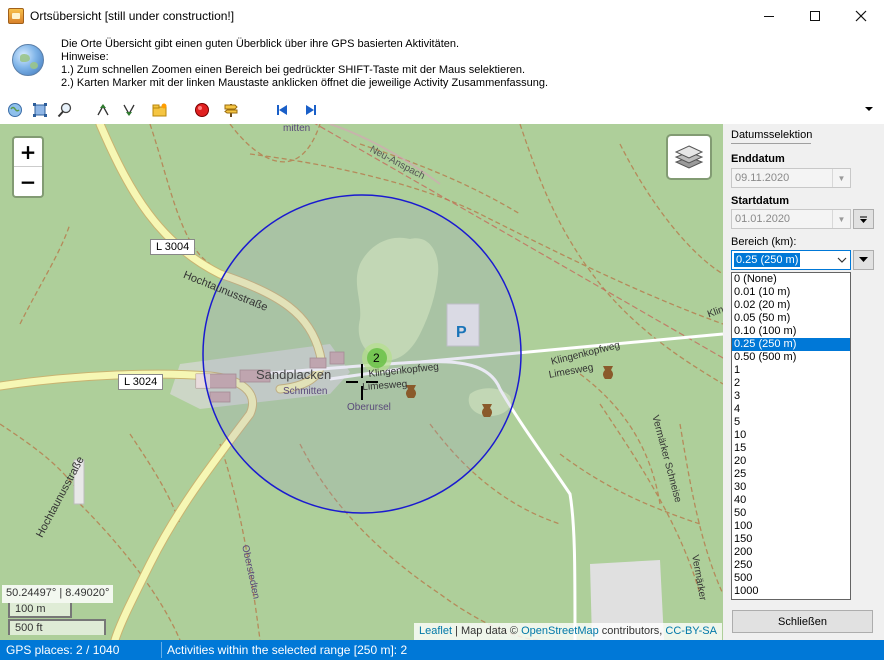 This screenshot has height=660, width=884. I want to click on close-icon, so click(861, 16).